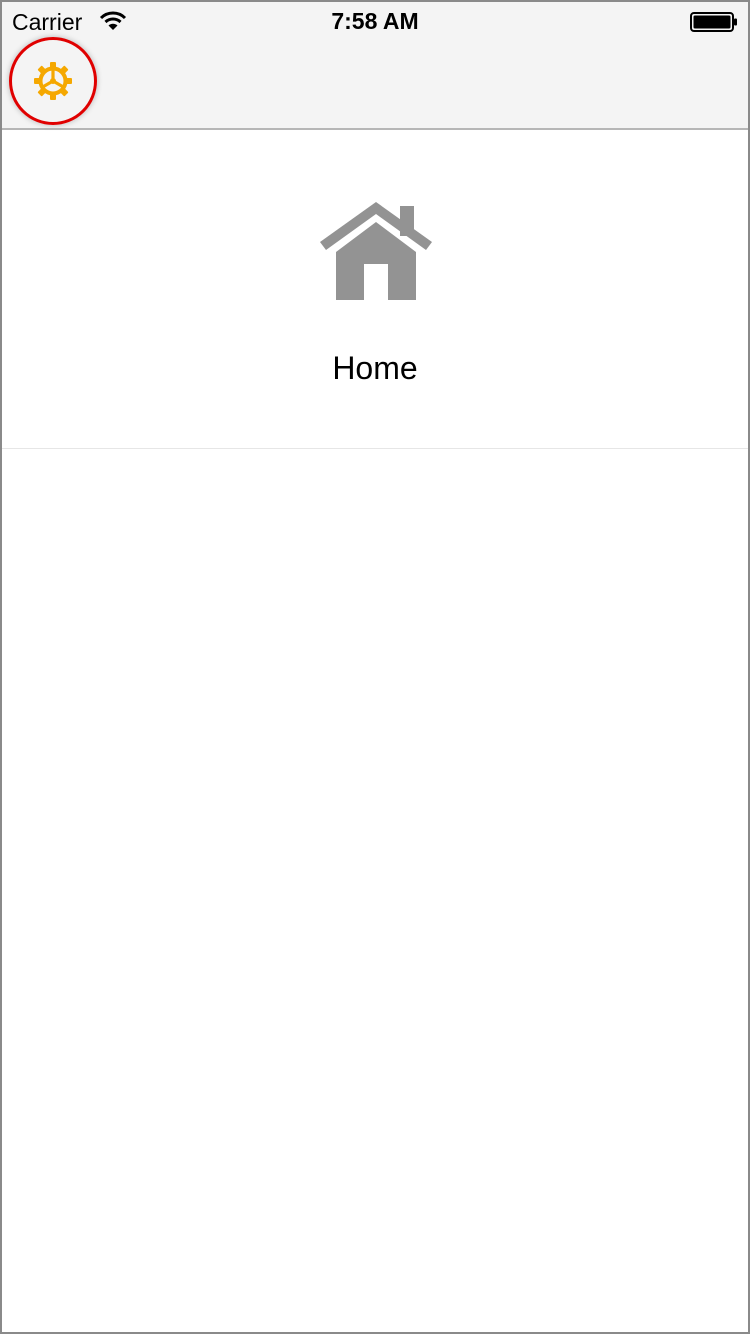 This screenshot has width=750, height=1334. What do you see at coordinates (375, 66) in the screenshot?
I see `navigation-bar: Carrier 7:58 AM` at bounding box center [375, 66].